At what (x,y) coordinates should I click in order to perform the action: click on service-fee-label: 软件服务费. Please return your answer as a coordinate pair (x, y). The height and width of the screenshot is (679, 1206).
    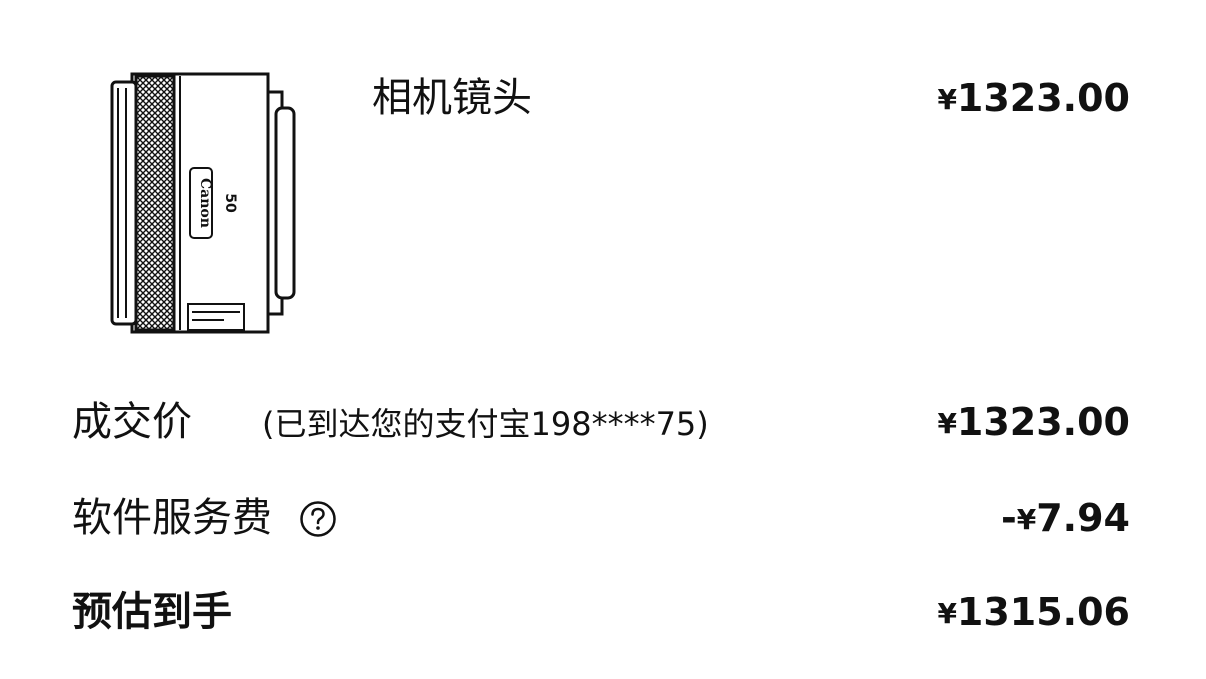
    Looking at the image, I should click on (172, 518).